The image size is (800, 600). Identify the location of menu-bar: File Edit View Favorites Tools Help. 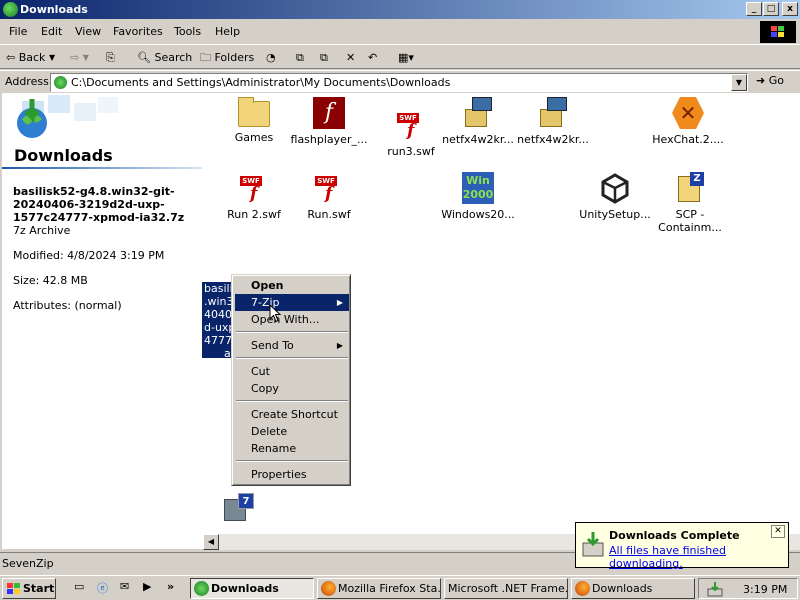
(400, 31).